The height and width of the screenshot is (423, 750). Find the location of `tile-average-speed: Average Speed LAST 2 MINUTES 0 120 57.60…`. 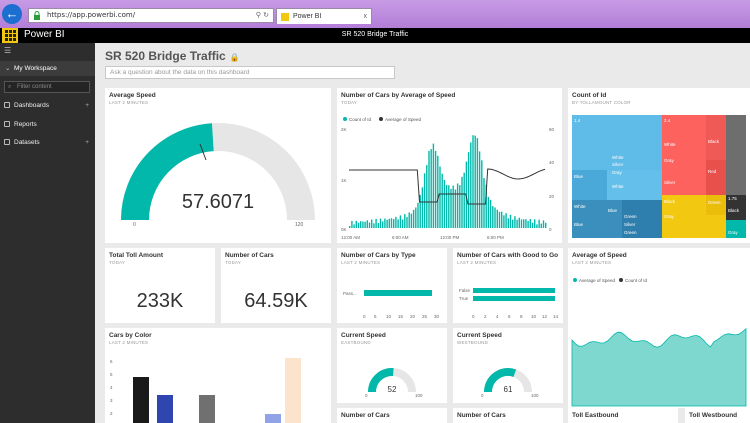

tile-average-speed: Average Speed LAST 2 MINUTES 0 120 57.60… is located at coordinates (218, 165).